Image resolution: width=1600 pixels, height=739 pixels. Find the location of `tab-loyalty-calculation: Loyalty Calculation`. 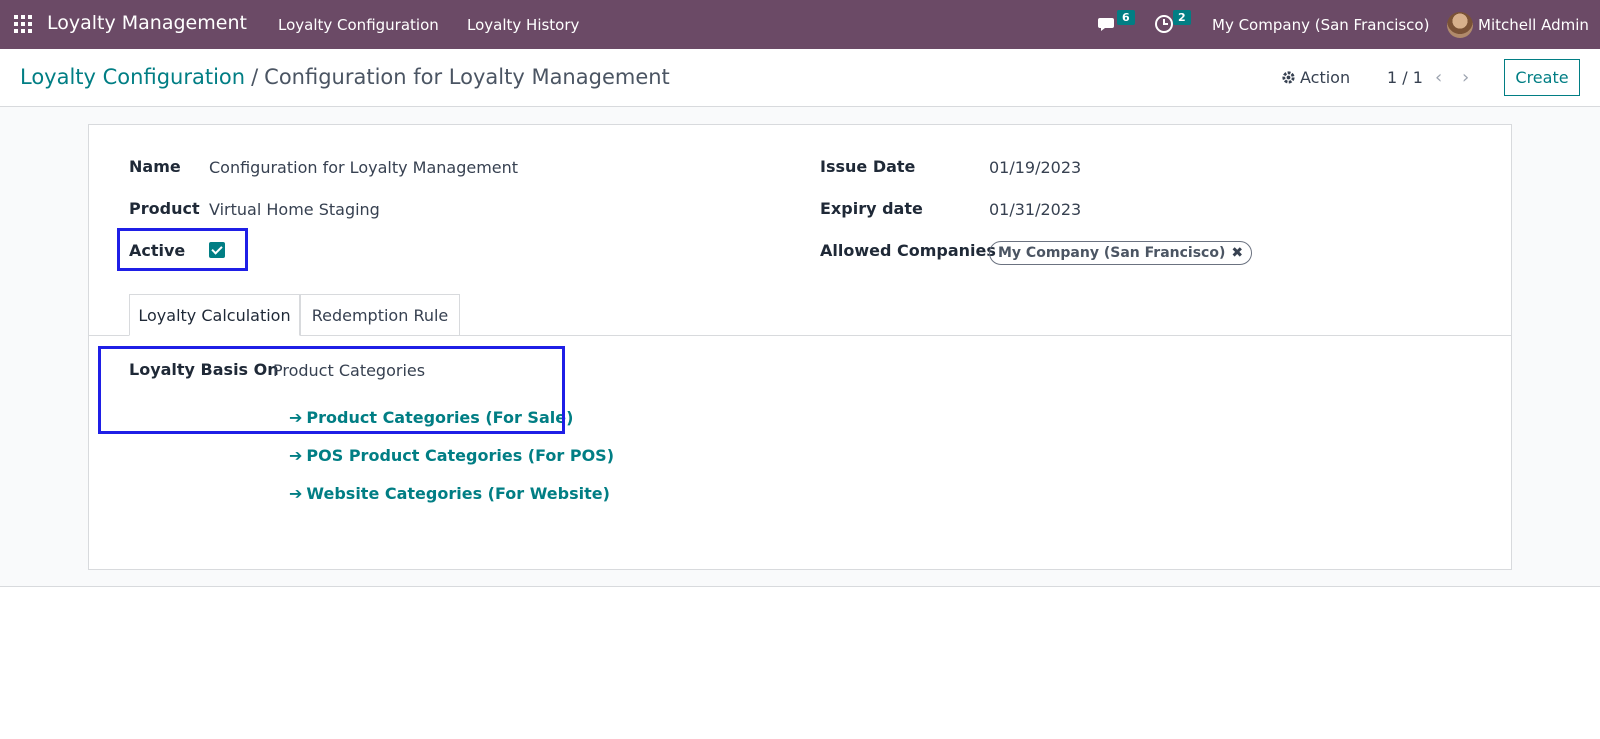

tab-loyalty-calculation: Loyalty Calculation is located at coordinates (214, 315).